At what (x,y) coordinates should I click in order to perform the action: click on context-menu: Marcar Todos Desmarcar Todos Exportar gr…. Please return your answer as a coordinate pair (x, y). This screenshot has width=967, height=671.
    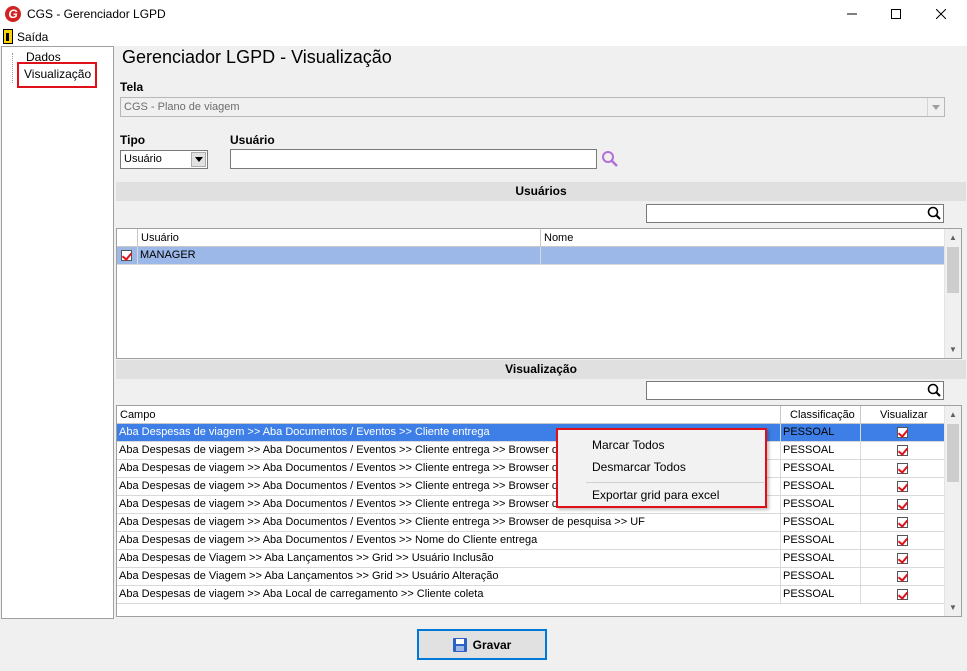
    Looking at the image, I should click on (661, 468).